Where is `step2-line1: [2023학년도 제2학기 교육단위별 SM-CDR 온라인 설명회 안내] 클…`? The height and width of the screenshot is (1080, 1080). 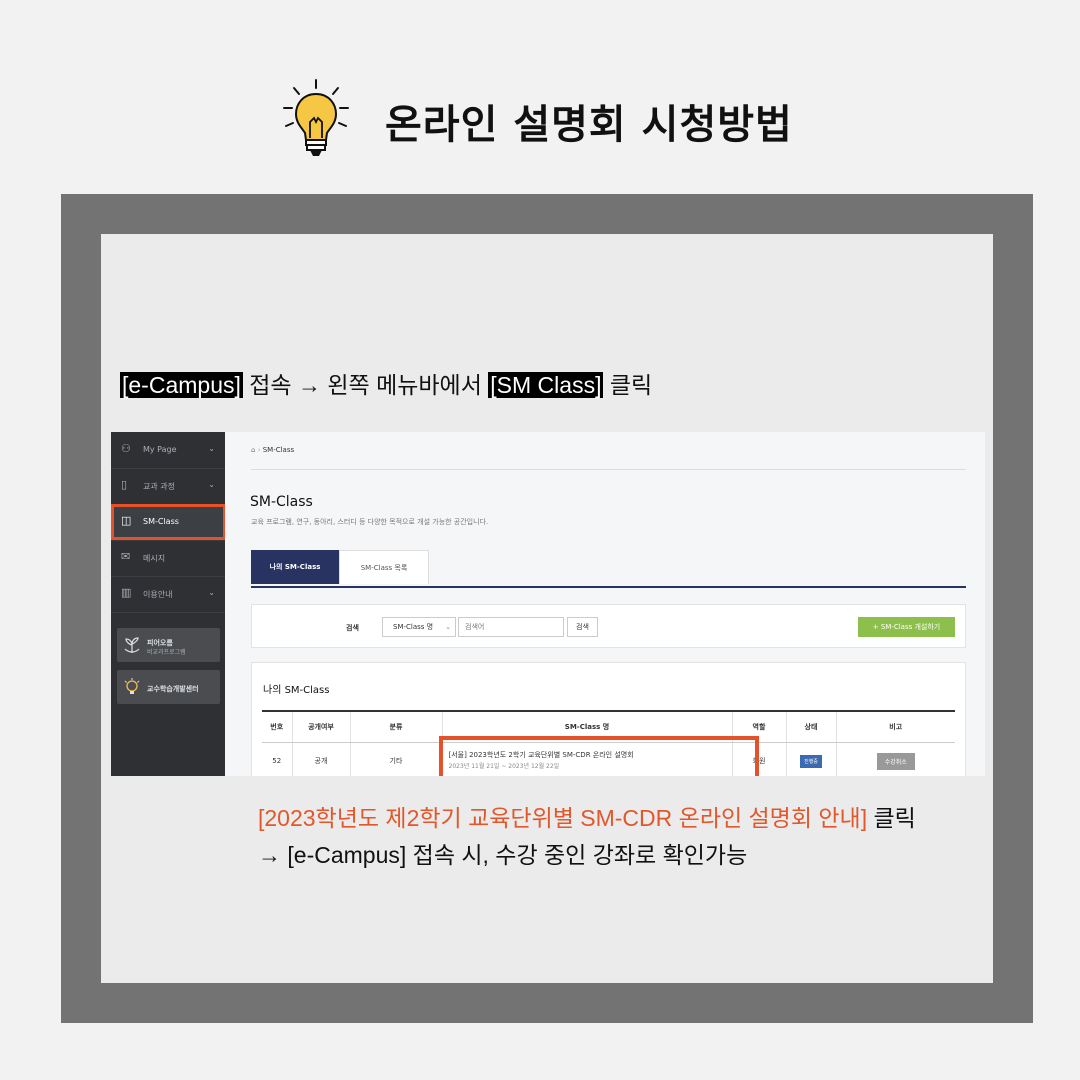
step2-line1: [2023학년도 제2학기 교육단위별 SM-CDR 온라인 설명회 안내] 클… is located at coordinates (587, 818).